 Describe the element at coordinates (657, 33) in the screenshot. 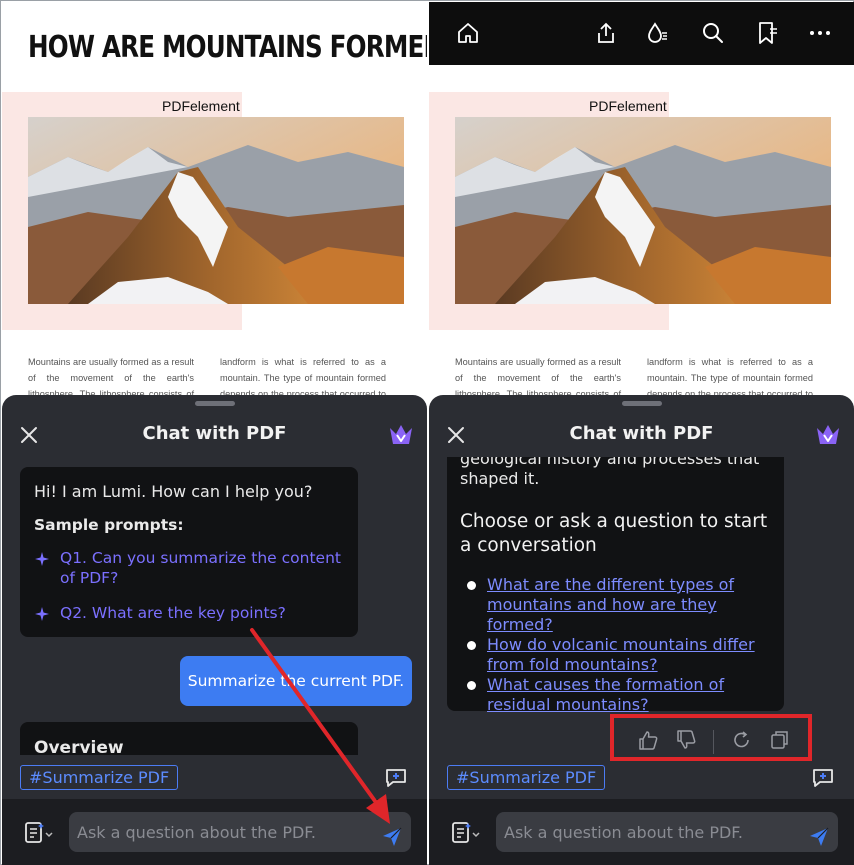

I see `ink-icon` at that location.